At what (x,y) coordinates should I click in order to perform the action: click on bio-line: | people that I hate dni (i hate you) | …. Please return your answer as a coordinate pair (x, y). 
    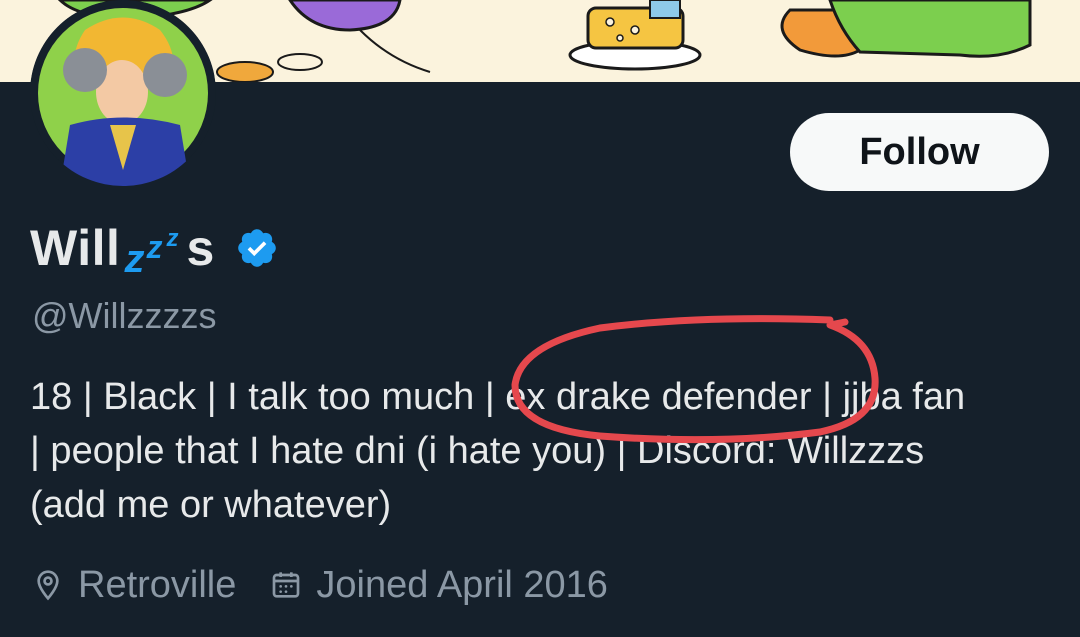
    Looking at the image, I should click on (477, 451).